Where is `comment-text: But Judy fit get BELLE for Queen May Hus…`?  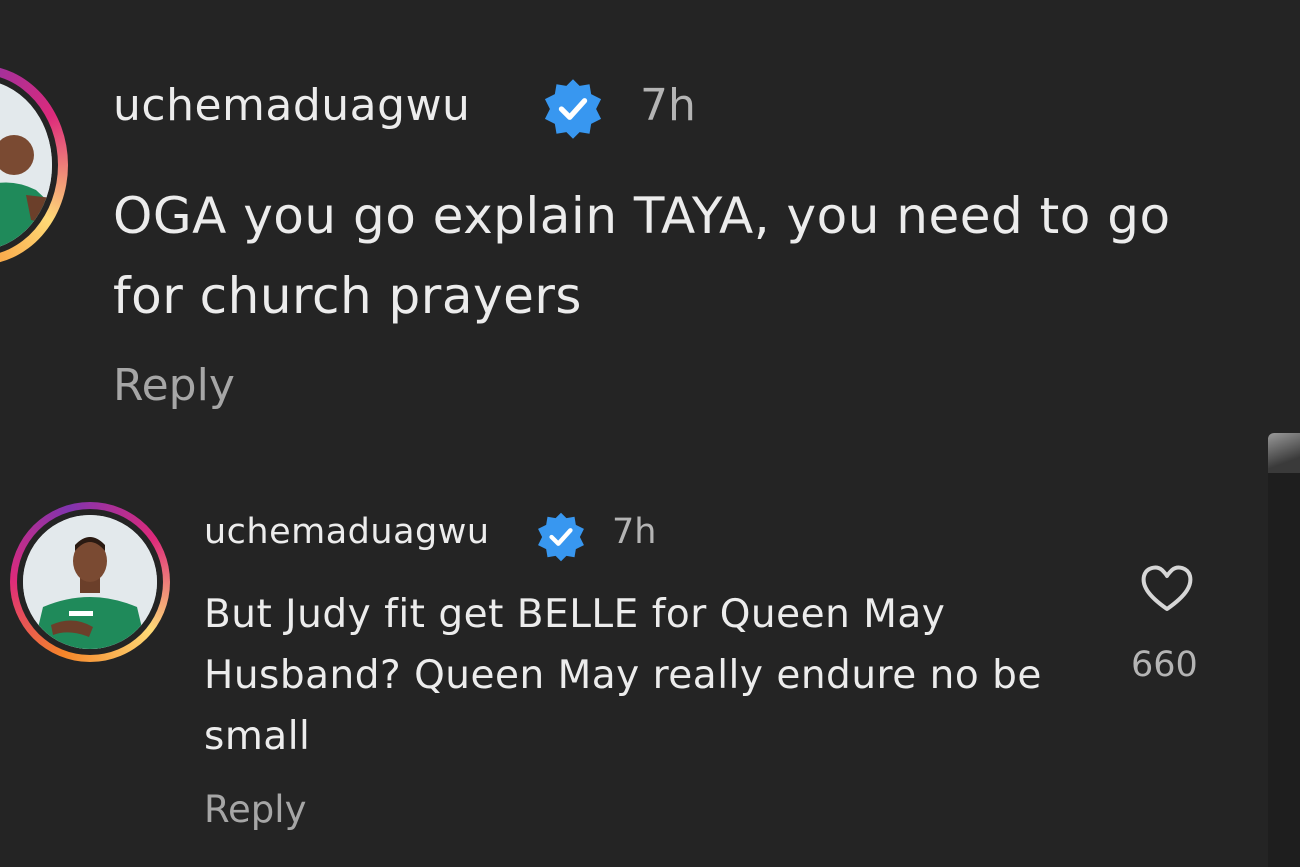
comment-text: But Judy fit get BELLE for Queen May Hus… is located at coordinates (623, 675).